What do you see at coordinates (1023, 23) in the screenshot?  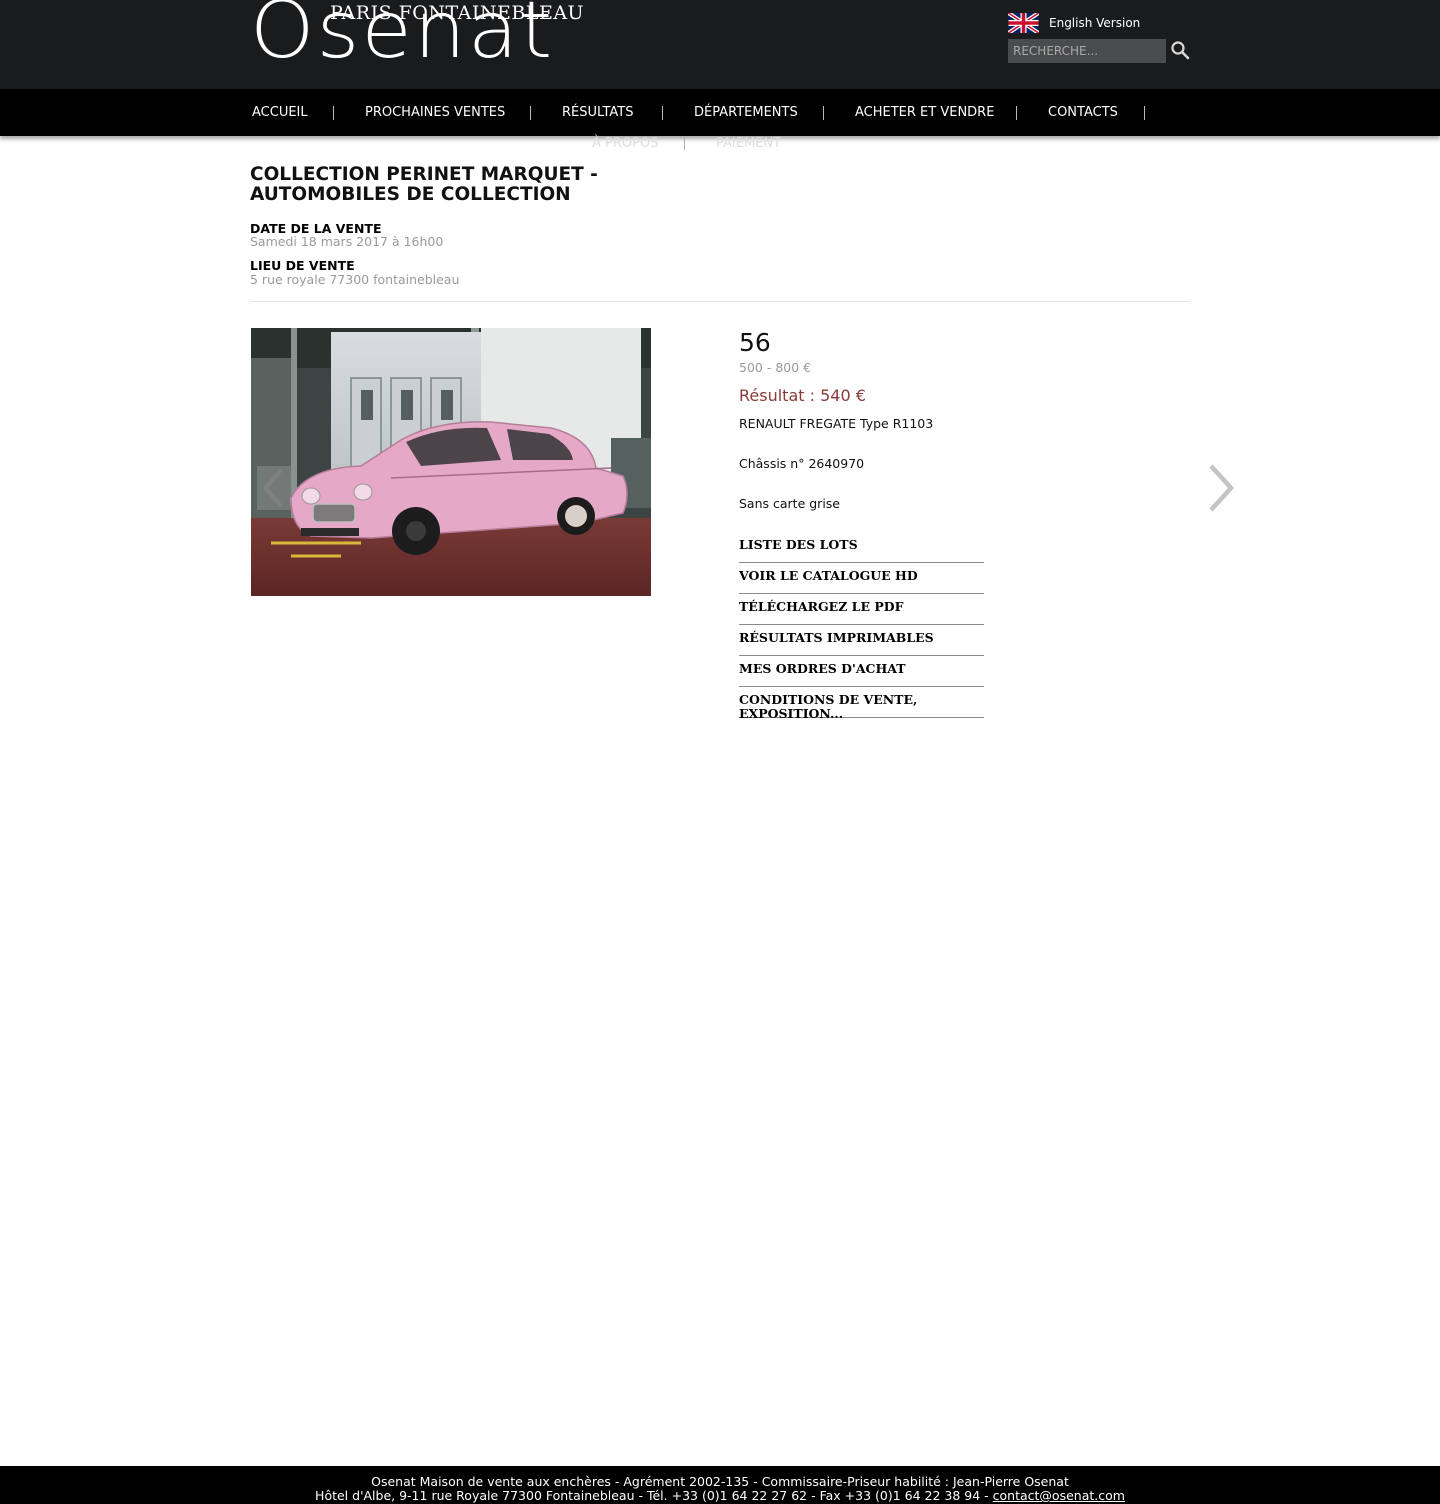 I see `uk-flag-icon` at bounding box center [1023, 23].